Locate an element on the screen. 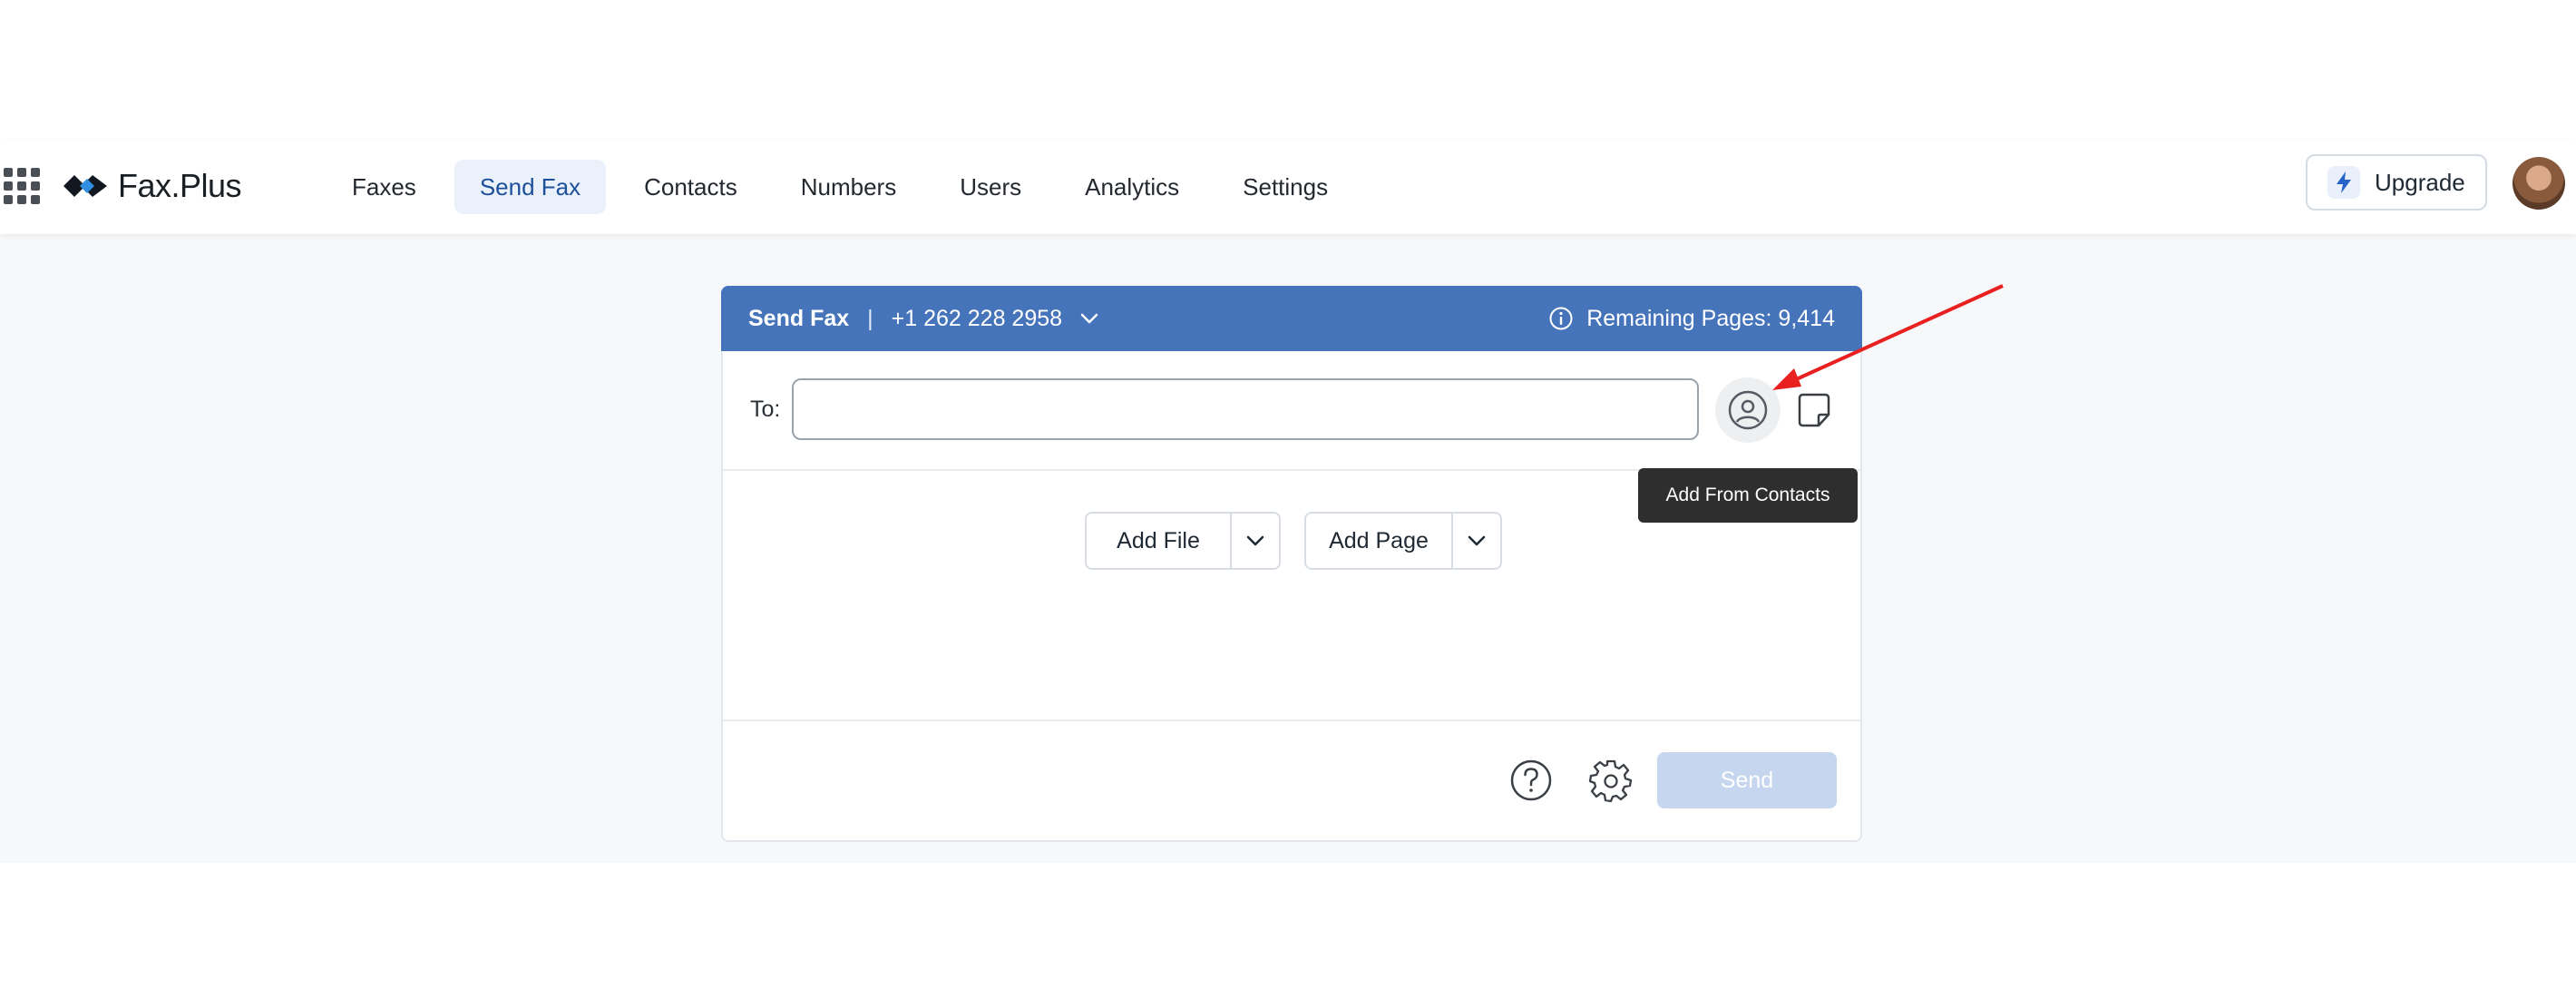 This screenshot has height=989, width=2576. add-page-split-button: Add Page is located at coordinates (1403, 541).